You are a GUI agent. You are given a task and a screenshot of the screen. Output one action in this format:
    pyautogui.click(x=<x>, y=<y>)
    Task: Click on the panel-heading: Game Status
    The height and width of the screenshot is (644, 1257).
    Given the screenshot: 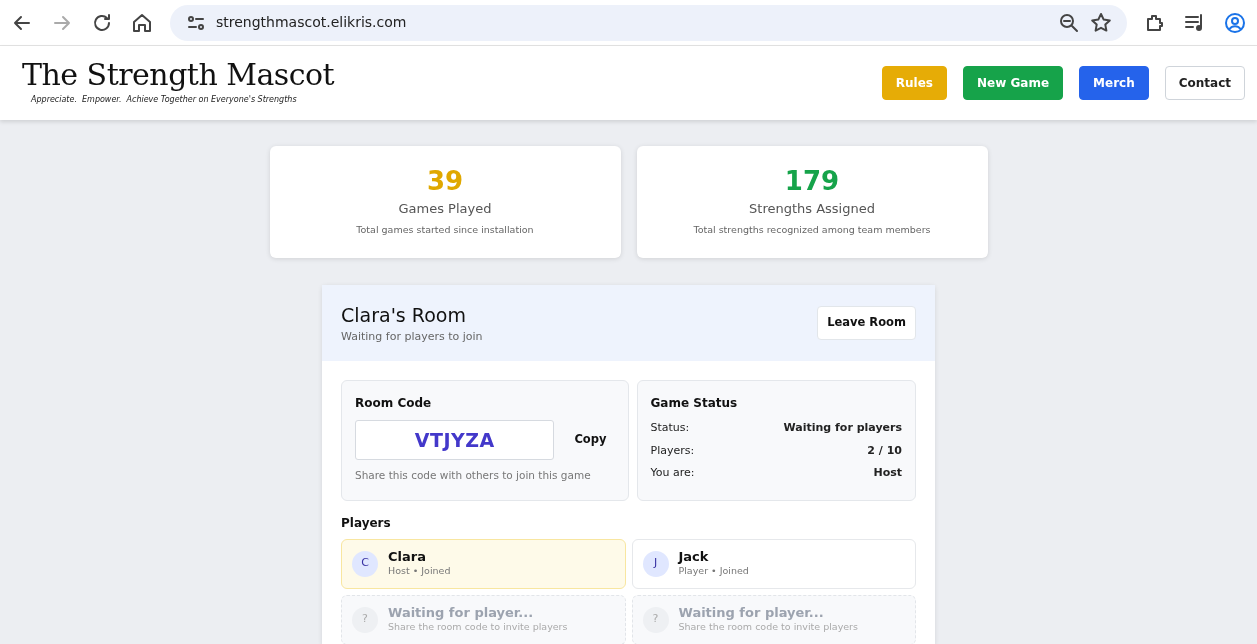 What is the action you would take?
    pyautogui.click(x=694, y=403)
    